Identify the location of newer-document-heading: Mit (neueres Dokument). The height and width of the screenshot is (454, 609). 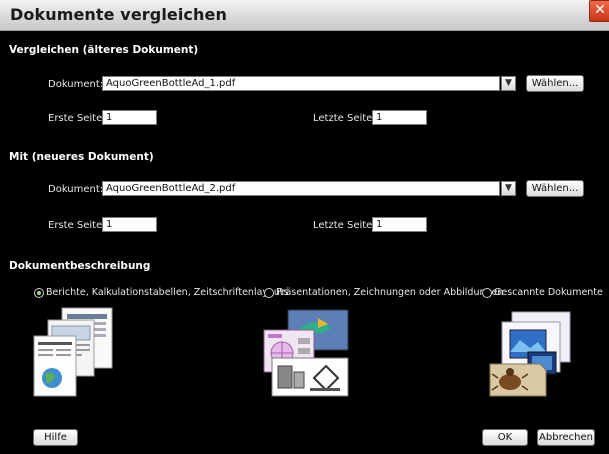
(81, 157).